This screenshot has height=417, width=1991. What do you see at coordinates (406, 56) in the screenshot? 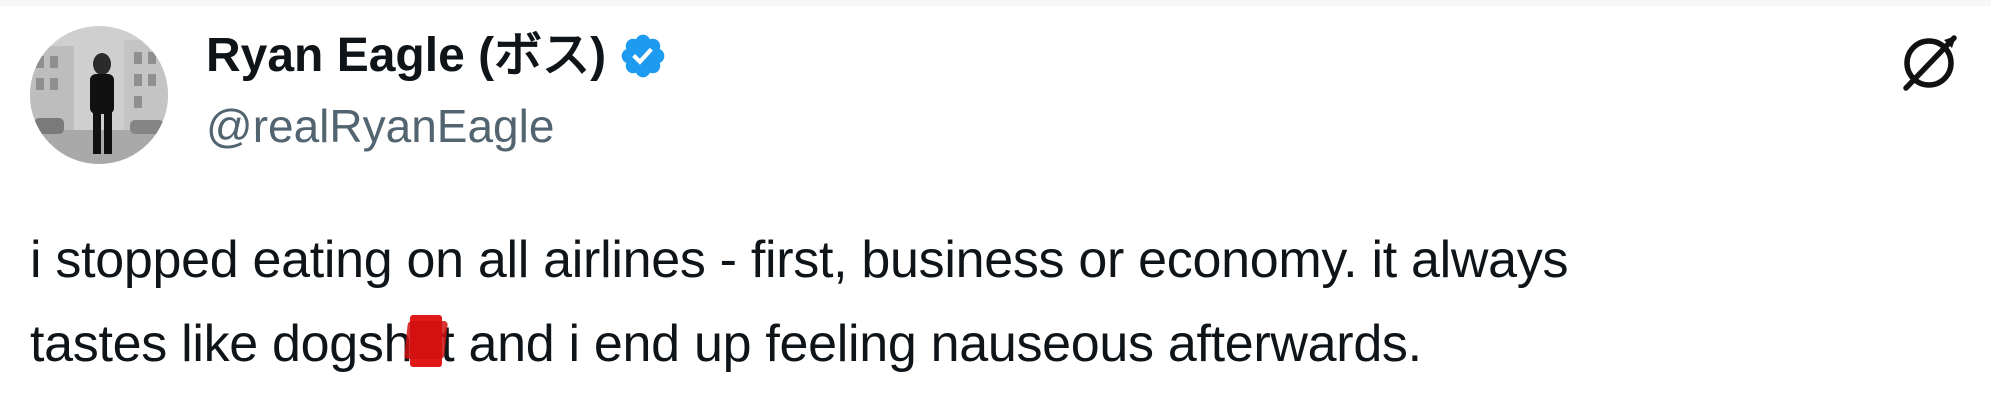
I see `display-name: Ryan Eagle (ボス)` at bounding box center [406, 56].